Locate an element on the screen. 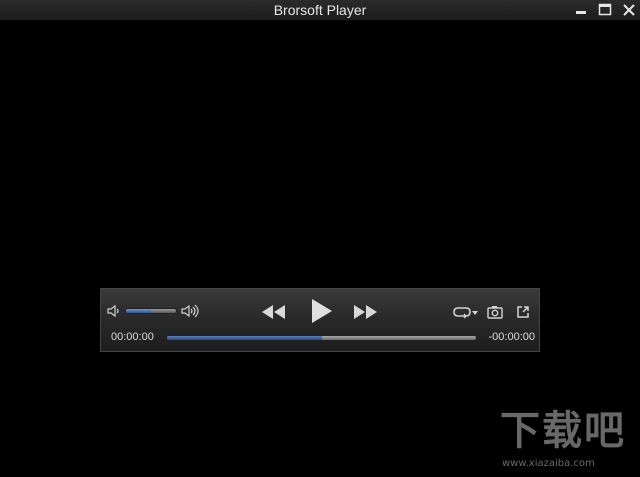 The width and height of the screenshot is (640, 477). fast-forward-button is located at coordinates (366, 312).